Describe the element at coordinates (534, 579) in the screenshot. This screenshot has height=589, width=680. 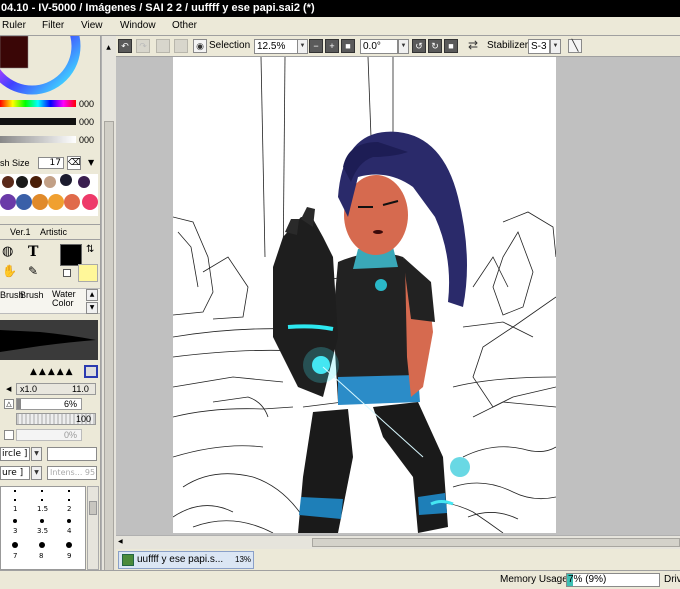
I see `memory-usage-label: Memory Usage` at that location.